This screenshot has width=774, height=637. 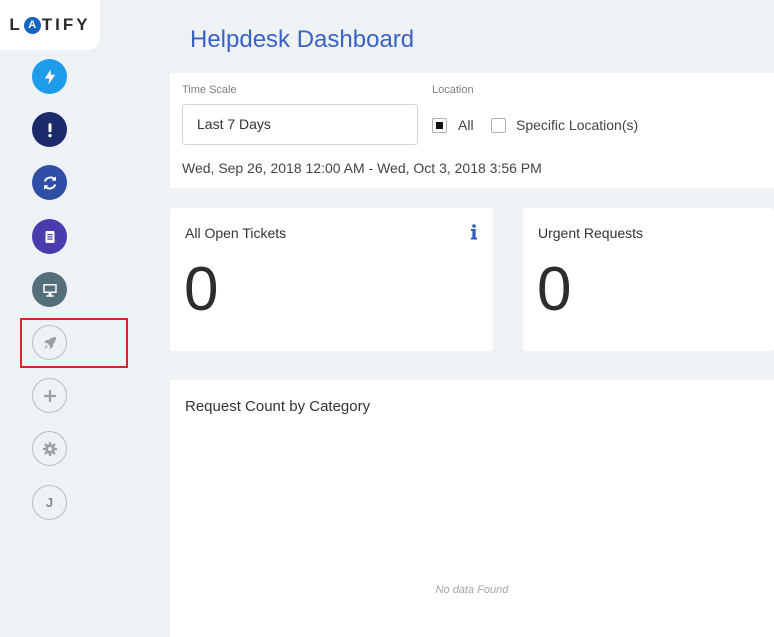 What do you see at coordinates (278, 406) in the screenshot?
I see `chart-title: Request Count by Category` at bounding box center [278, 406].